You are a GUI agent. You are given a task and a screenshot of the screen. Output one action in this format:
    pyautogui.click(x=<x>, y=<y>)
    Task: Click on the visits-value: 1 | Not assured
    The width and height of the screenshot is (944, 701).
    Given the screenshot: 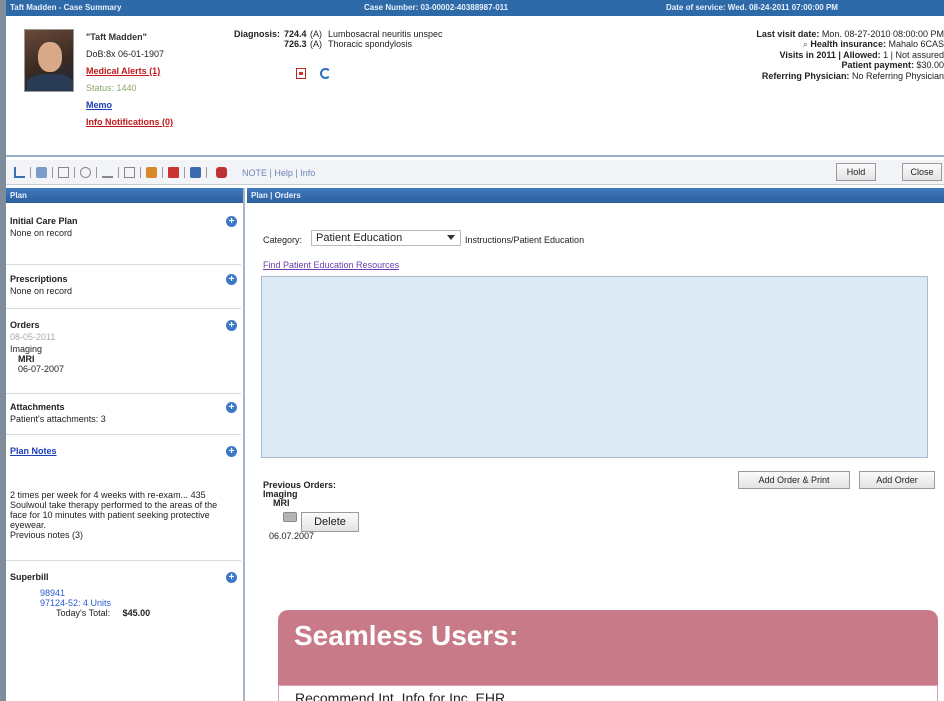 What is the action you would take?
    pyautogui.click(x=913, y=54)
    